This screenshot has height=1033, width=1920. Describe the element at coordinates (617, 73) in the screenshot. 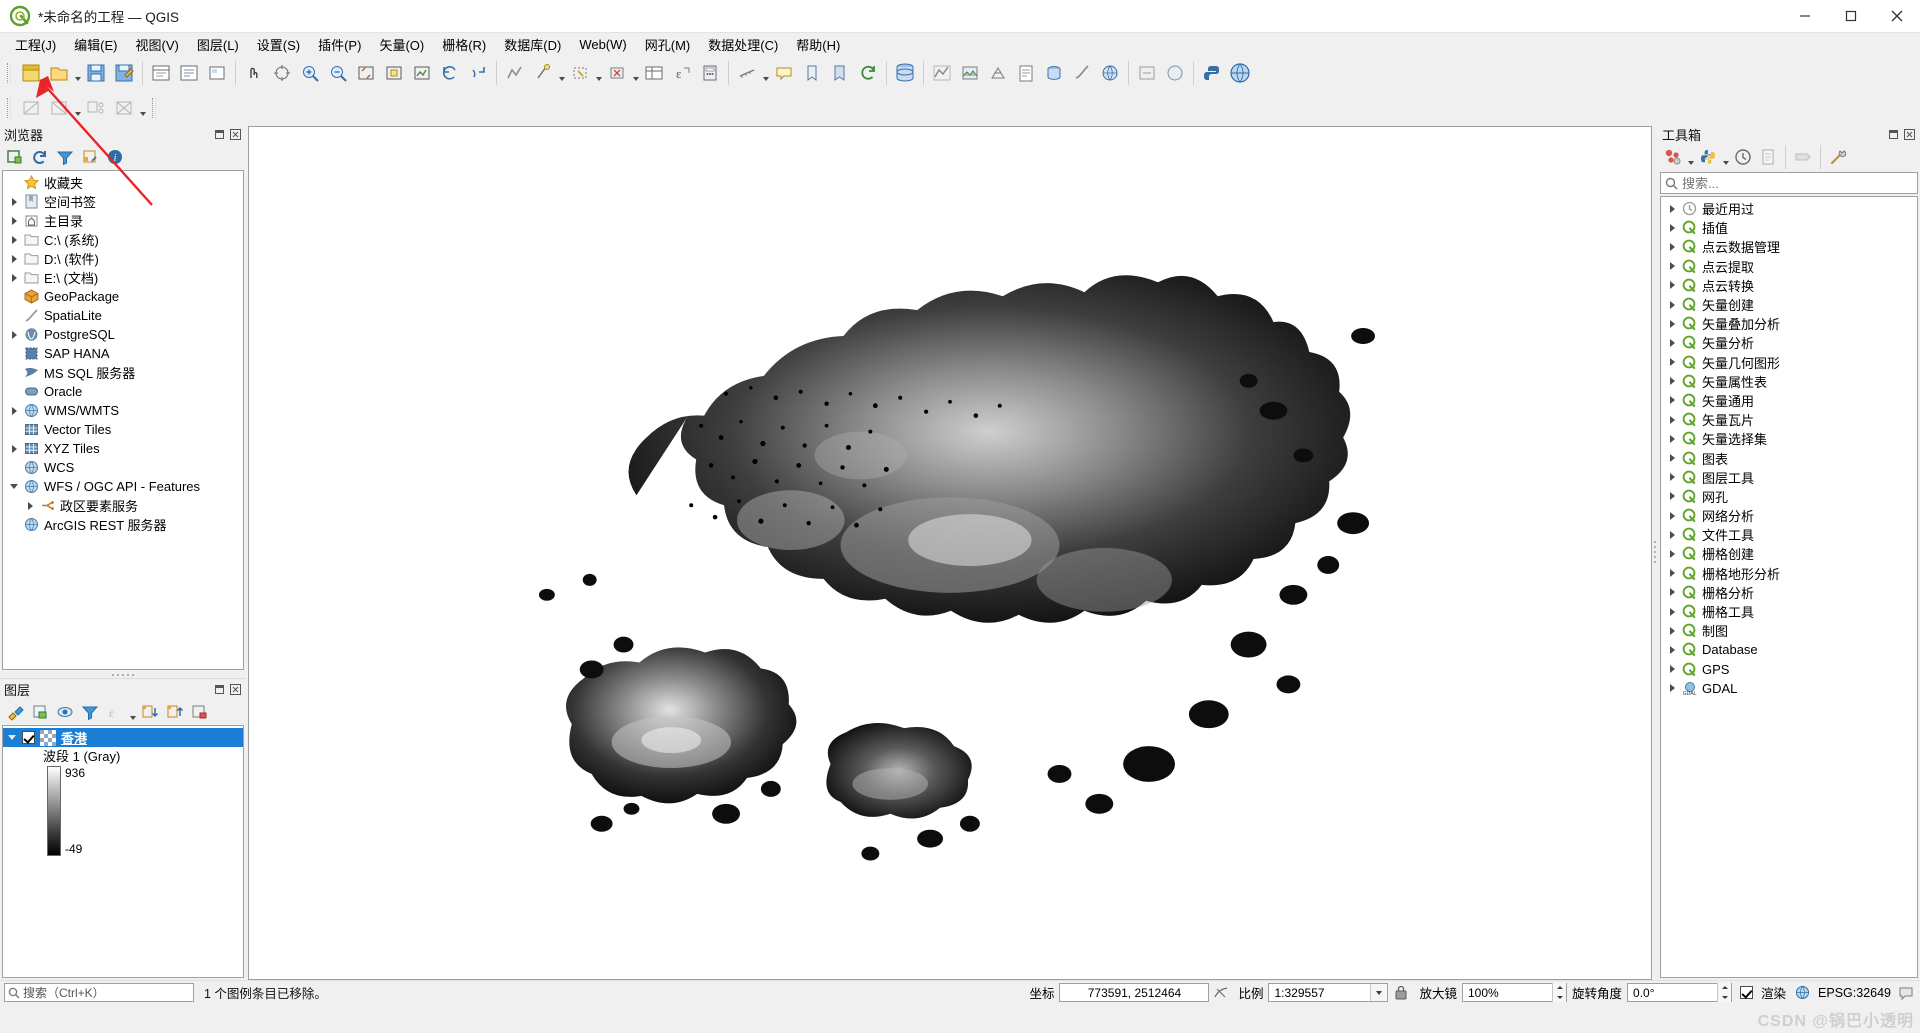

I see `deselect-features-icon` at that location.